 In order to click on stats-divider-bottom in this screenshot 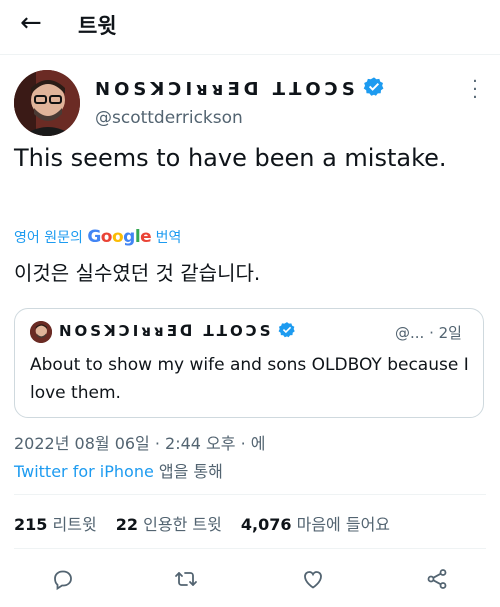, I will do `click(250, 548)`.